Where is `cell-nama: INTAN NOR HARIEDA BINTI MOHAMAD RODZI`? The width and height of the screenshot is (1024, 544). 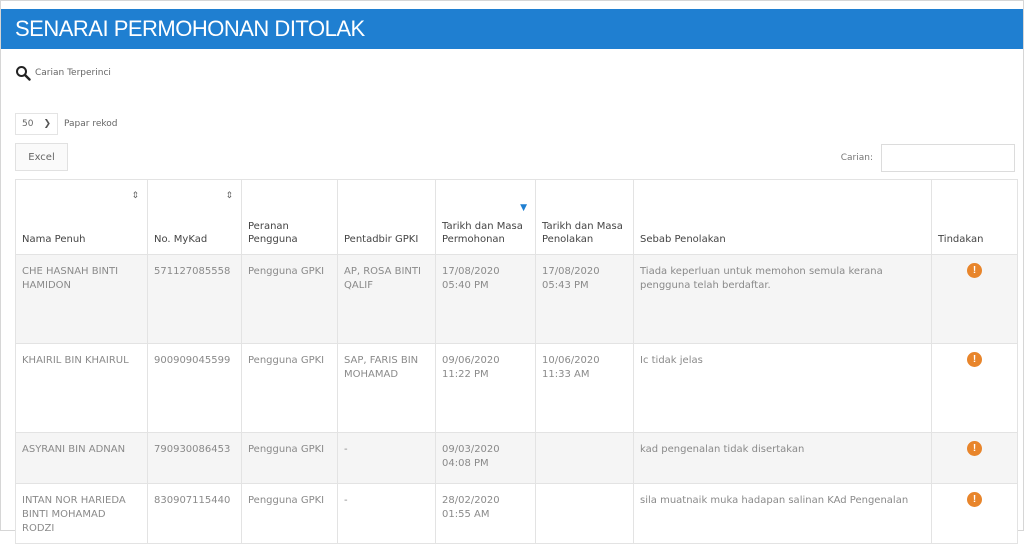 cell-nama: INTAN NOR HARIEDA BINTI MOHAMAD RODZI is located at coordinates (81, 513).